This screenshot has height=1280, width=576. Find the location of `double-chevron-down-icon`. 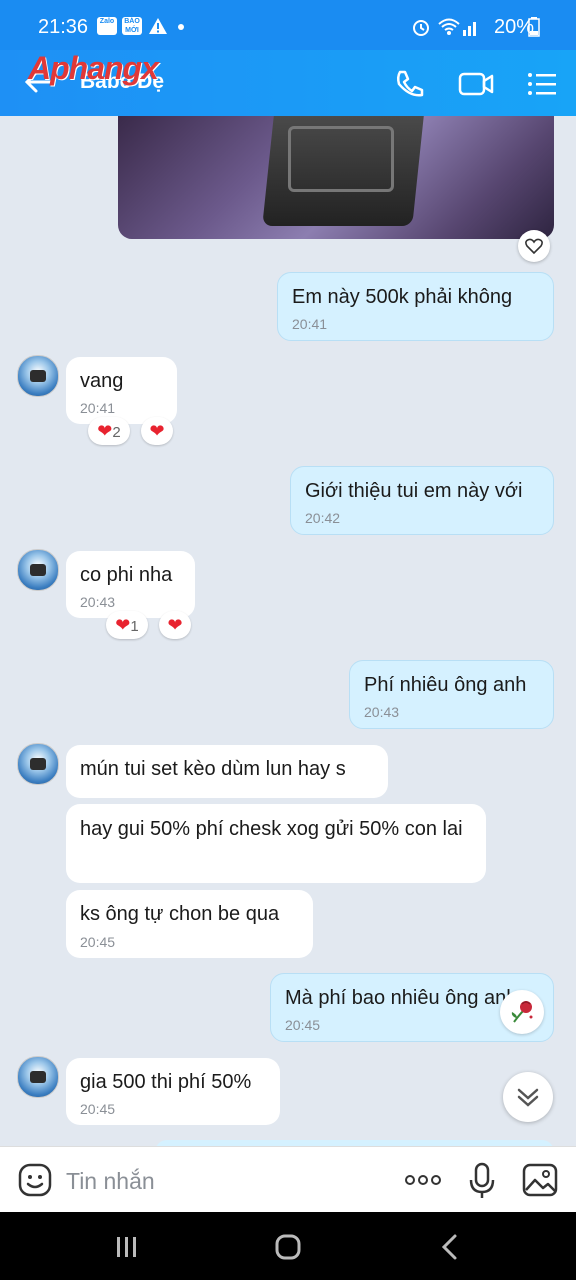

double-chevron-down-icon is located at coordinates (528, 1097).